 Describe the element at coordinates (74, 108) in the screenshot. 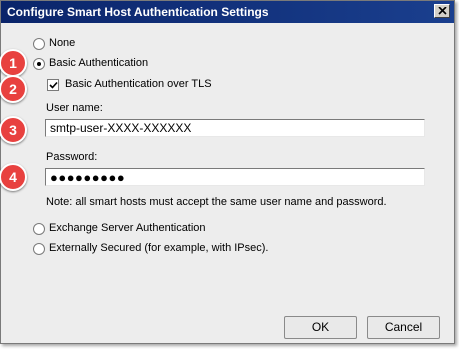

I see `username-label: User name:` at that location.